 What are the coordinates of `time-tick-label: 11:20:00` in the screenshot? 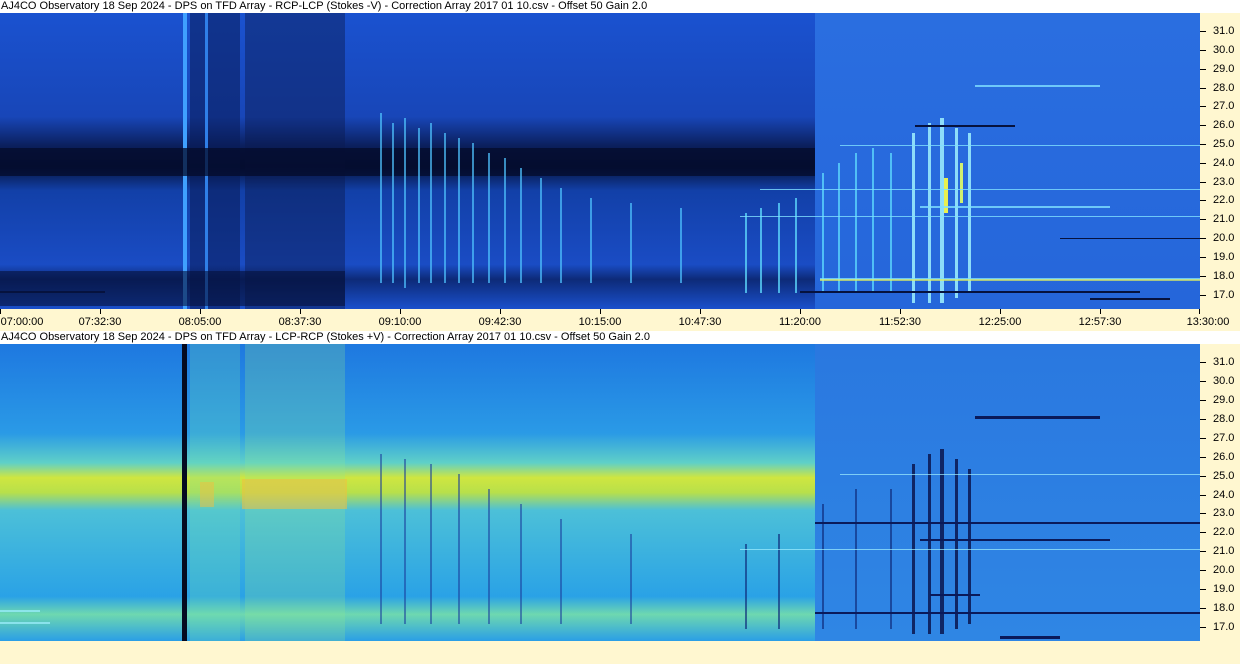 It's located at (800, 322).